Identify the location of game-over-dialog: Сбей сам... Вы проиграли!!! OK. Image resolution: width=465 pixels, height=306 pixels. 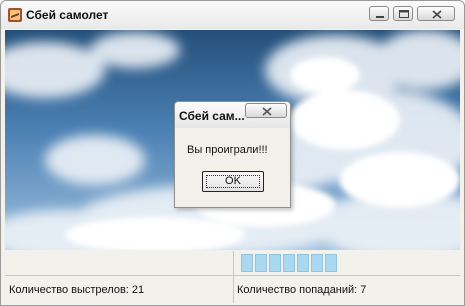
(232, 154).